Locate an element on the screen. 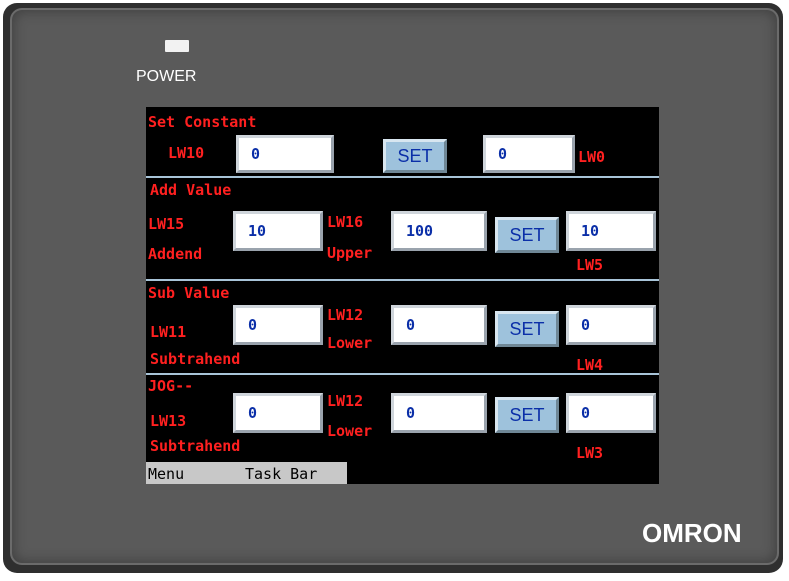 The image size is (789, 581). set-constant-button: SET is located at coordinates (415, 156).